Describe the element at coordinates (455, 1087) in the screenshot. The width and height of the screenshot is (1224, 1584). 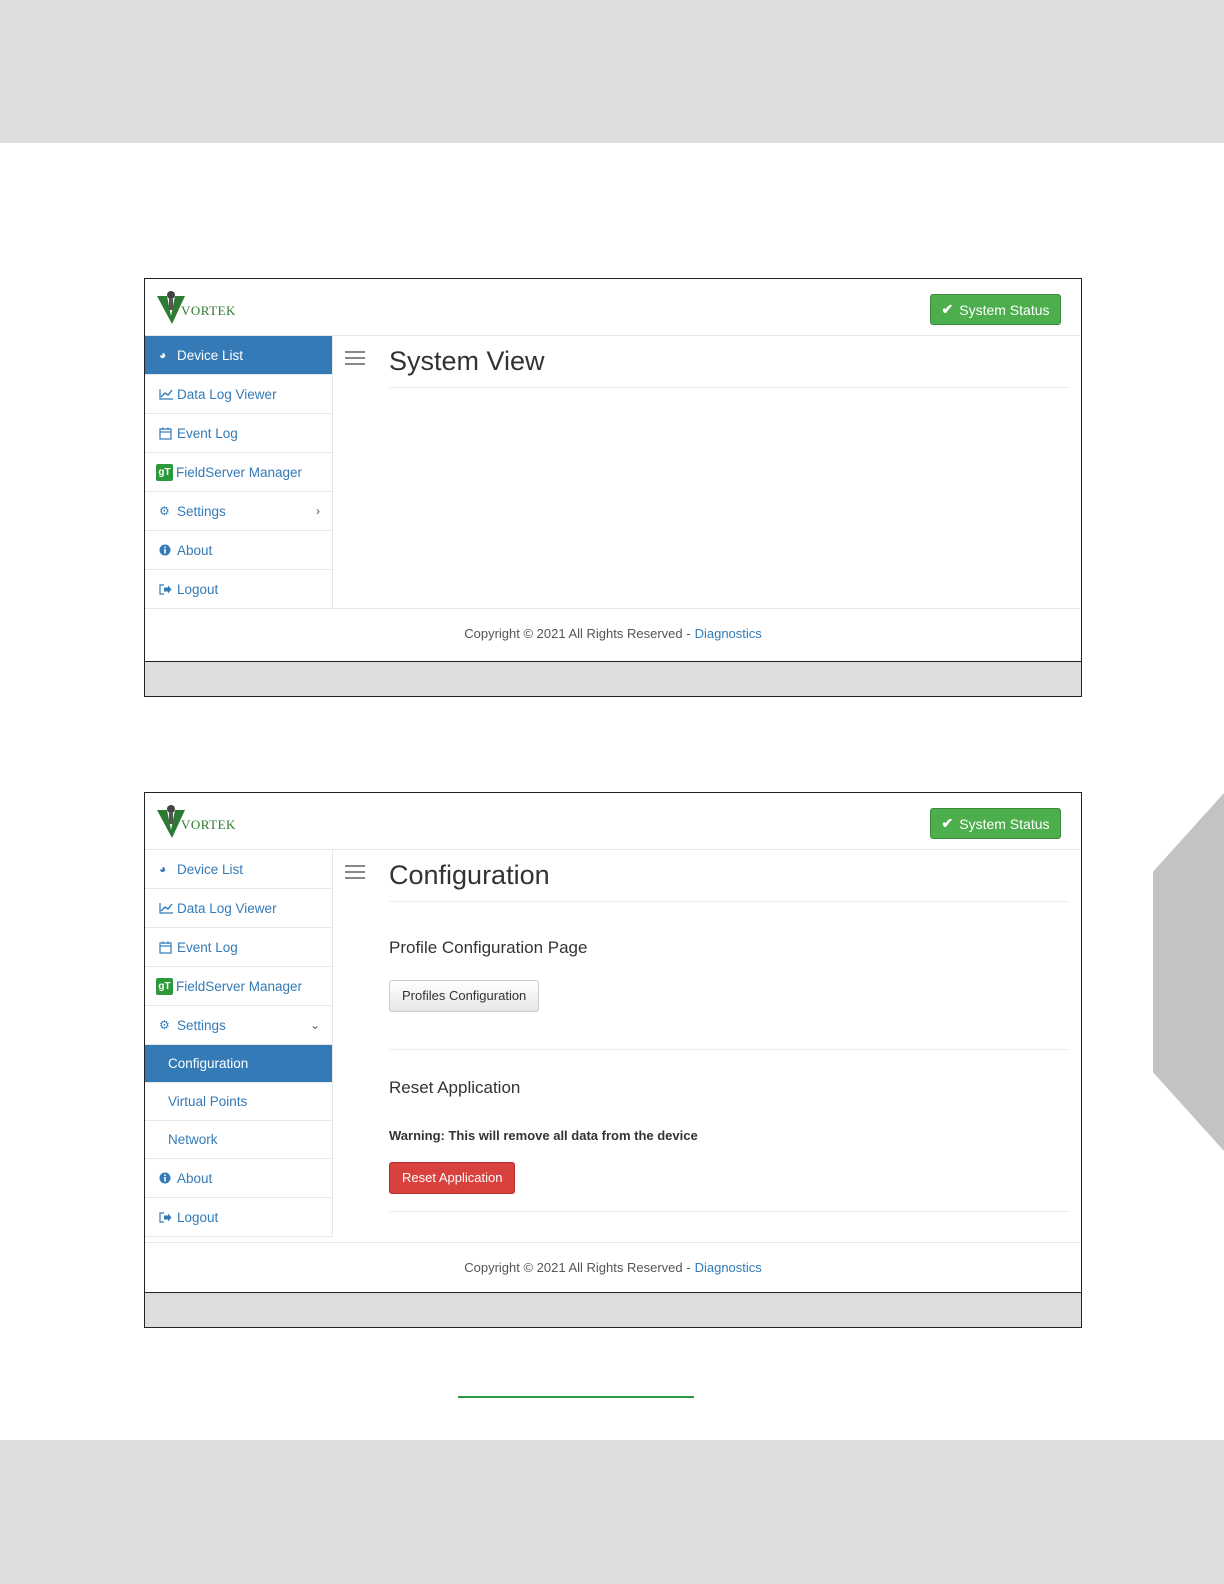
I see `reset-section-title: Reset Application` at that location.